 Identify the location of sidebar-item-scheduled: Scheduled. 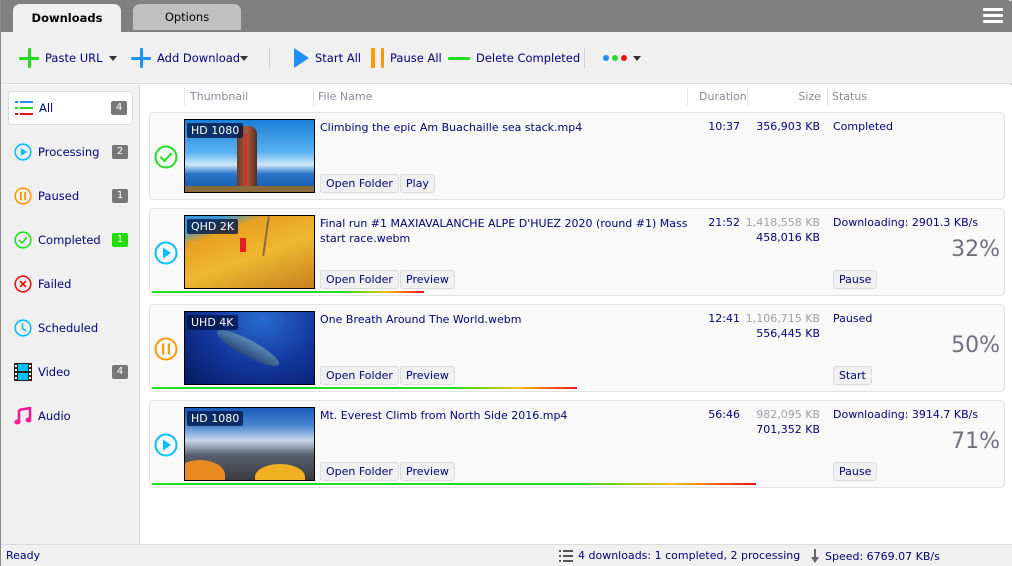
(70, 328).